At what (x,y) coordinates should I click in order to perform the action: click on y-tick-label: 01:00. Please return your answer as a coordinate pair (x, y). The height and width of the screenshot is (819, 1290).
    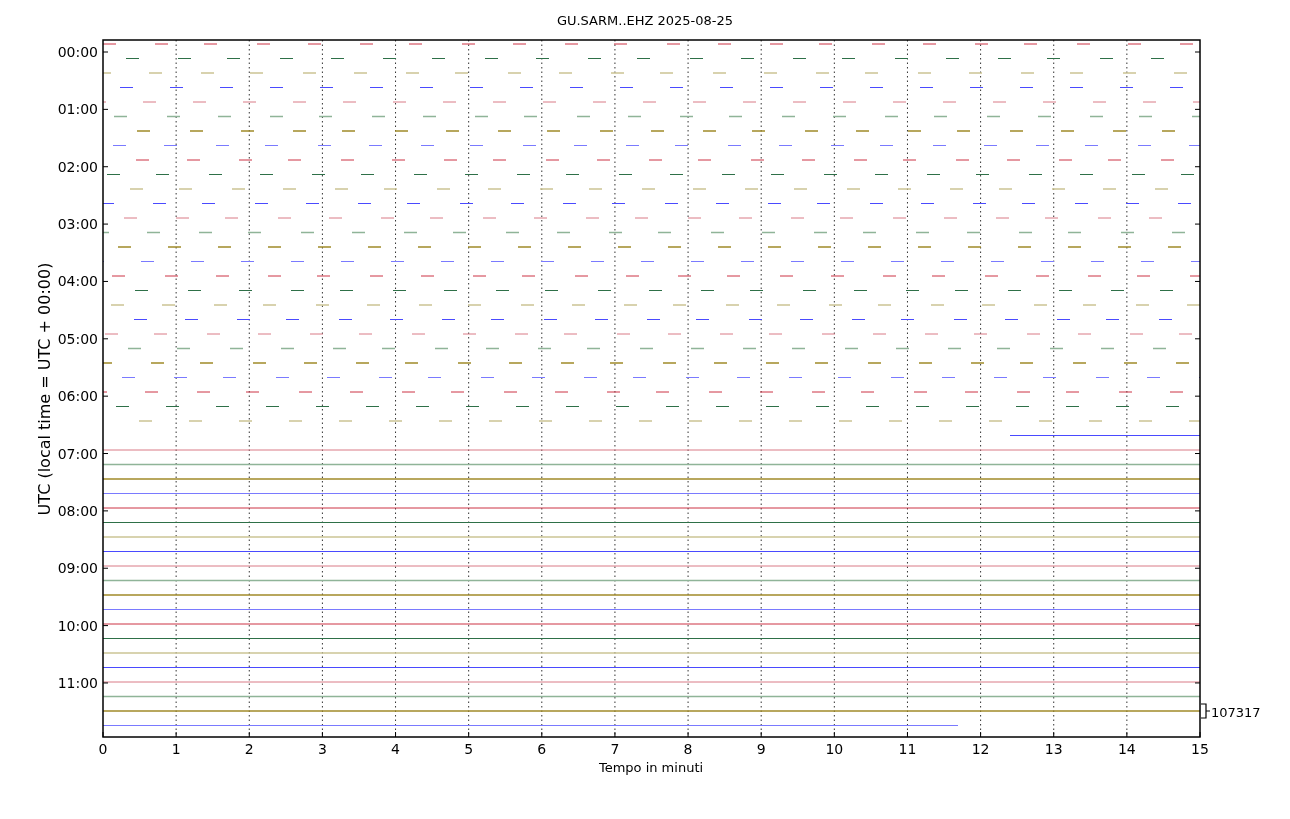
    Looking at the image, I should click on (77, 109).